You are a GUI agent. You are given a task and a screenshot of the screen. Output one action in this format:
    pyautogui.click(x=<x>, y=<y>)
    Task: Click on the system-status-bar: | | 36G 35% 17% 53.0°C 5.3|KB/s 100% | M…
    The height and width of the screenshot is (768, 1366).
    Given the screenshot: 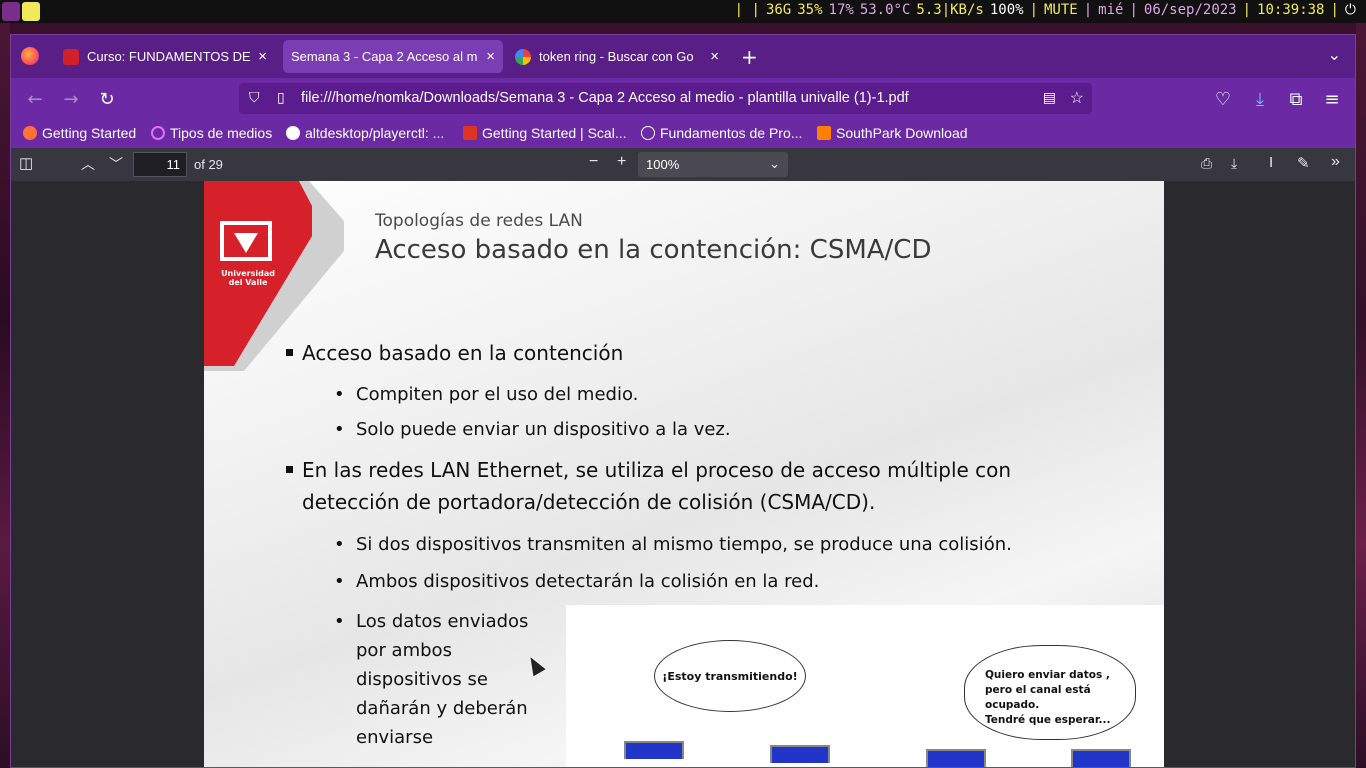 What is the action you would take?
    pyautogui.click(x=683, y=11)
    